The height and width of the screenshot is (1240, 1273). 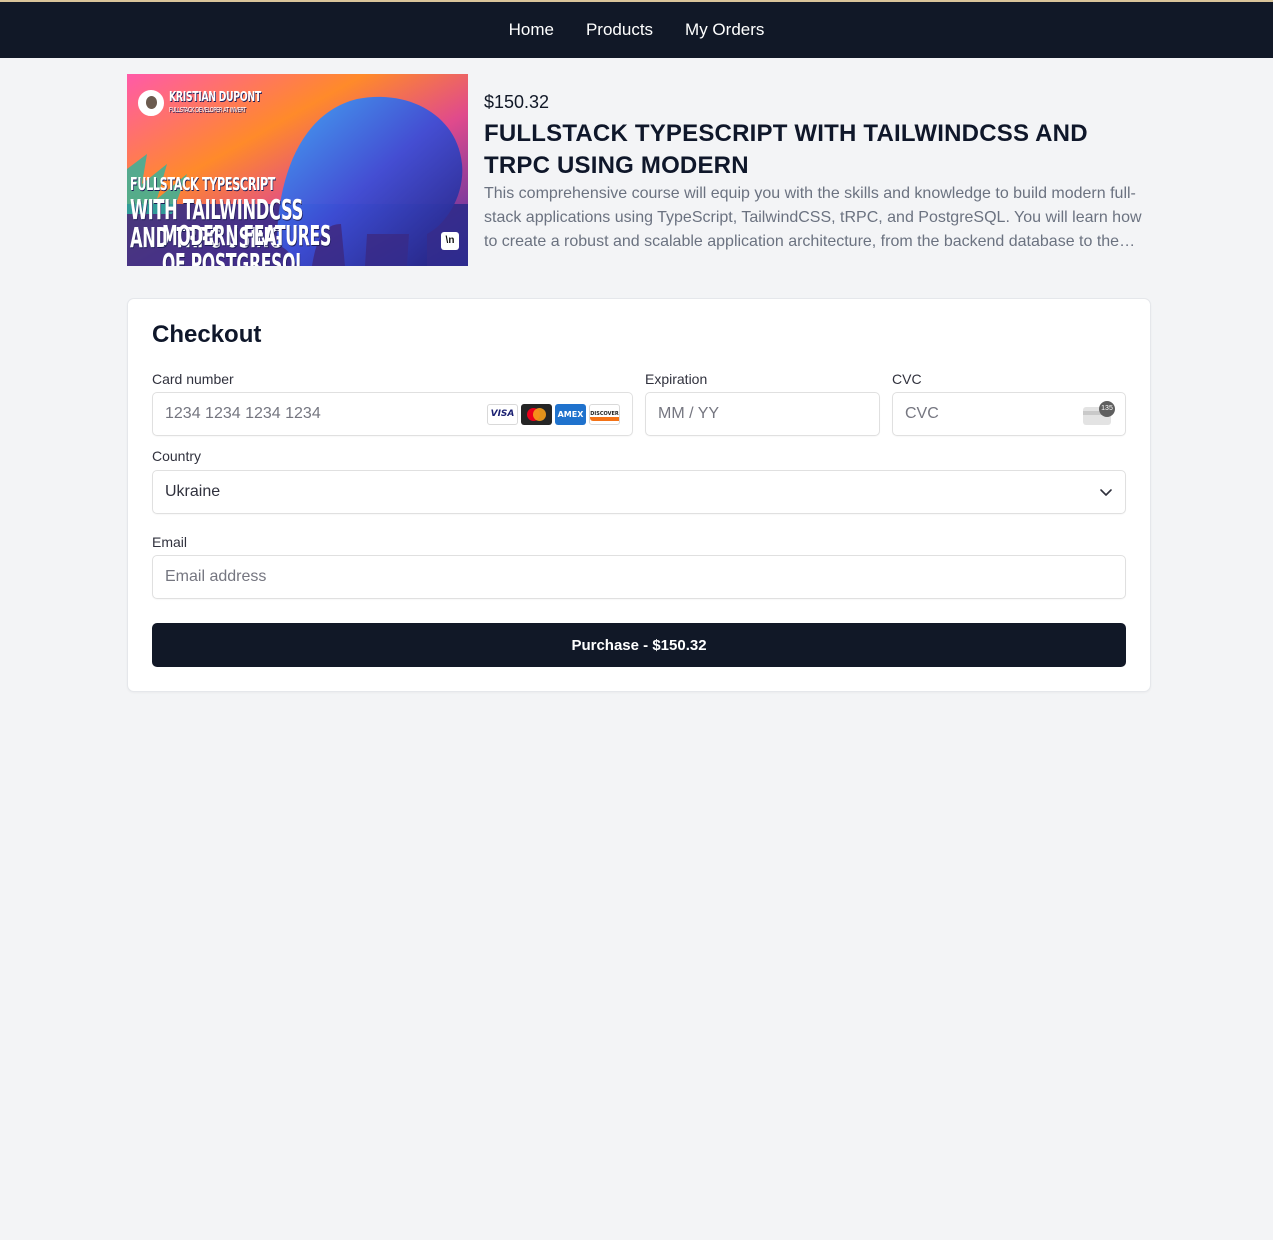 What do you see at coordinates (151, 103) in the screenshot?
I see `author-avatar` at bounding box center [151, 103].